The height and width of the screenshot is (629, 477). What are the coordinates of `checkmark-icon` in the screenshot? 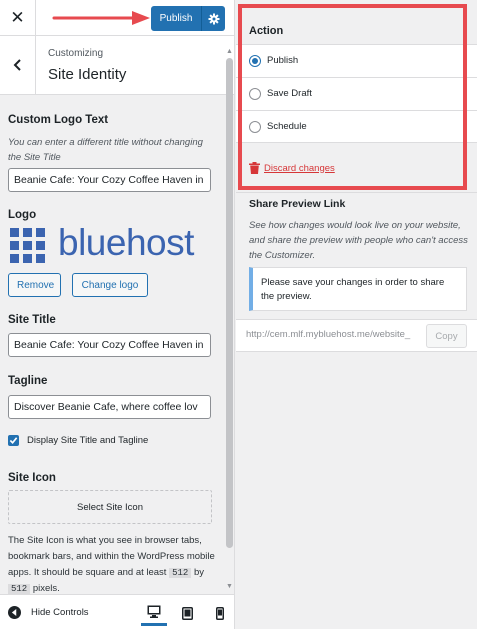 It's located at (13, 440).